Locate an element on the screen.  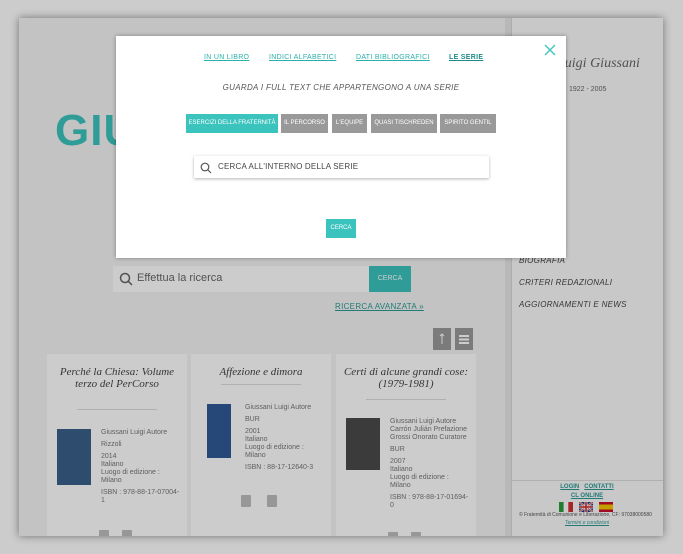
series-search-input: CERCA ALL'INTERNO DELLA SERIE is located at coordinates (341, 167).